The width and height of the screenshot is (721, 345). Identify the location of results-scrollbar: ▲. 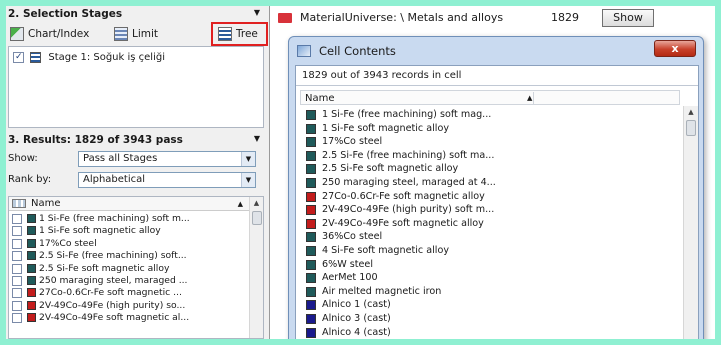
(256, 267).